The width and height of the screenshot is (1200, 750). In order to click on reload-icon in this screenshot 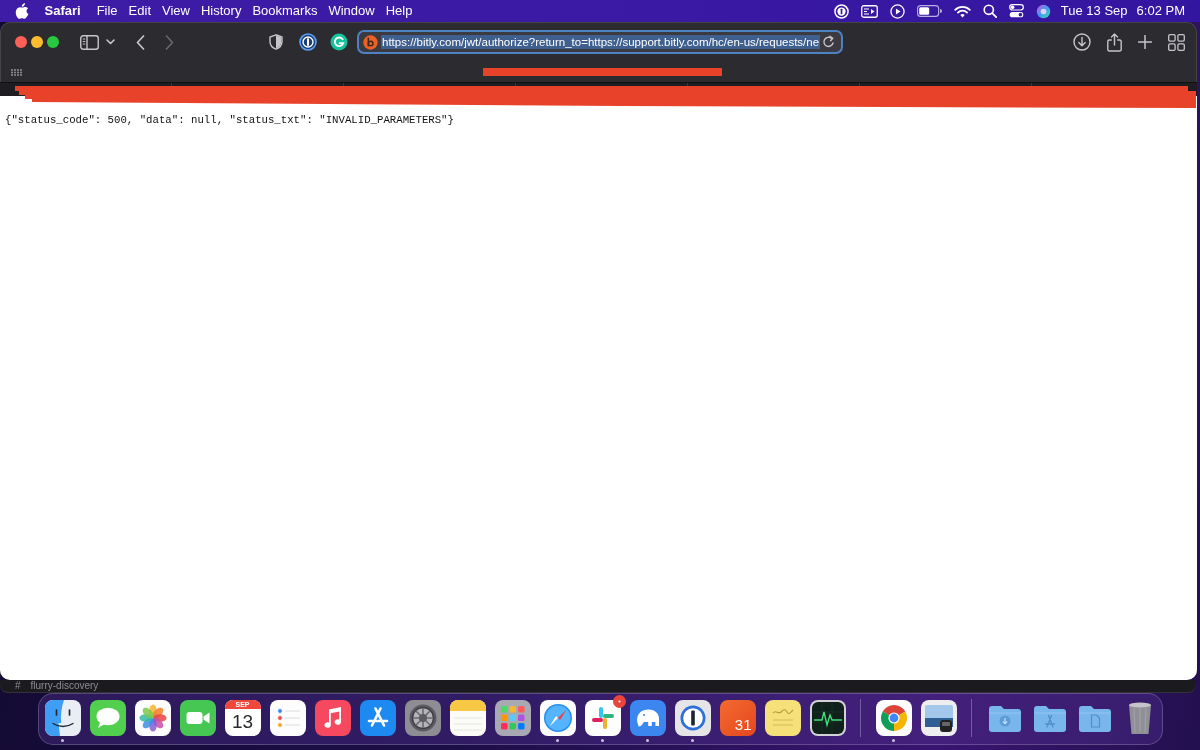, I will do `click(828, 42)`.